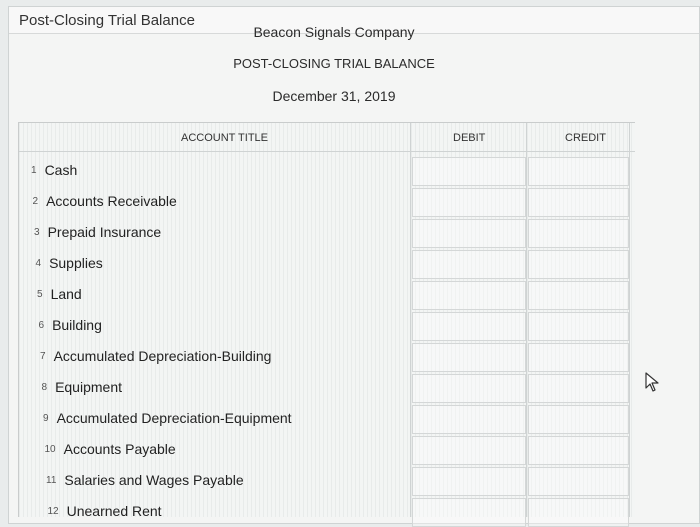 Image resolution: width=700 pixels, height=527 pixels. What do you see at coordinates (43, 356) in the screenshot?
I see `row-number: 7` at bounding box center [43, 356].